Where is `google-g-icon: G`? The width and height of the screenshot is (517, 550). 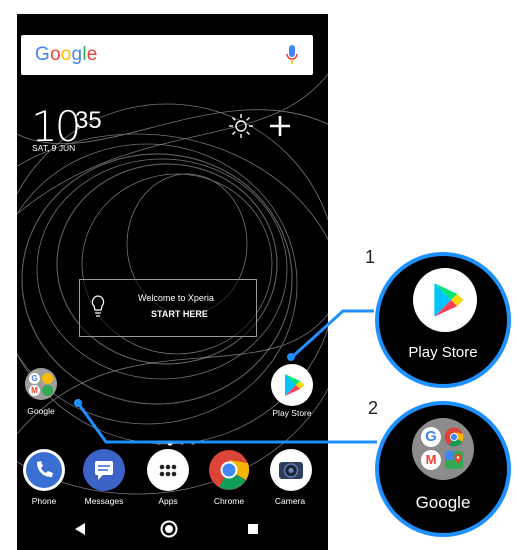 google-g-icon: G is located at coordinates (431, 437).